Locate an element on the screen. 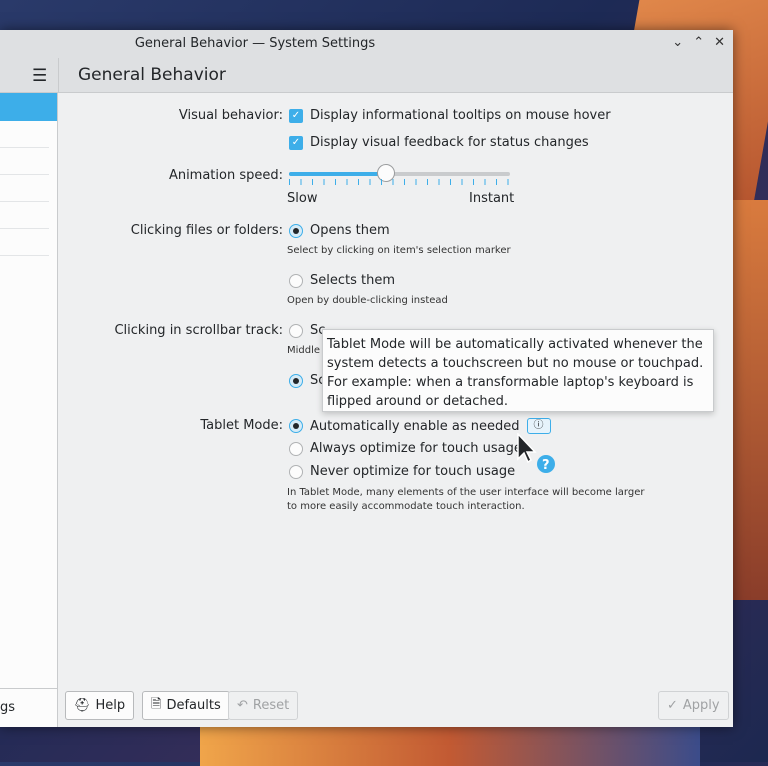 The width and height of the screenshot is (768, 766). radio-label: Selects them is located at coordinates (353, 280).